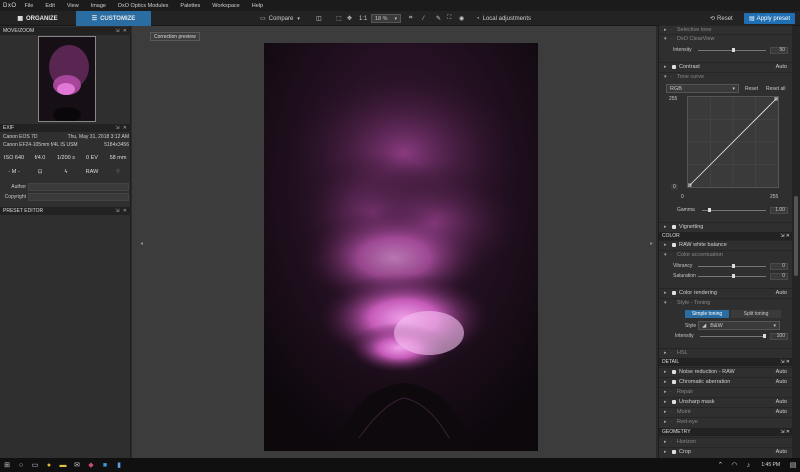 The image size is (800, 472). I want to click on file-explorer-icon: ▬, so click(63, 465).